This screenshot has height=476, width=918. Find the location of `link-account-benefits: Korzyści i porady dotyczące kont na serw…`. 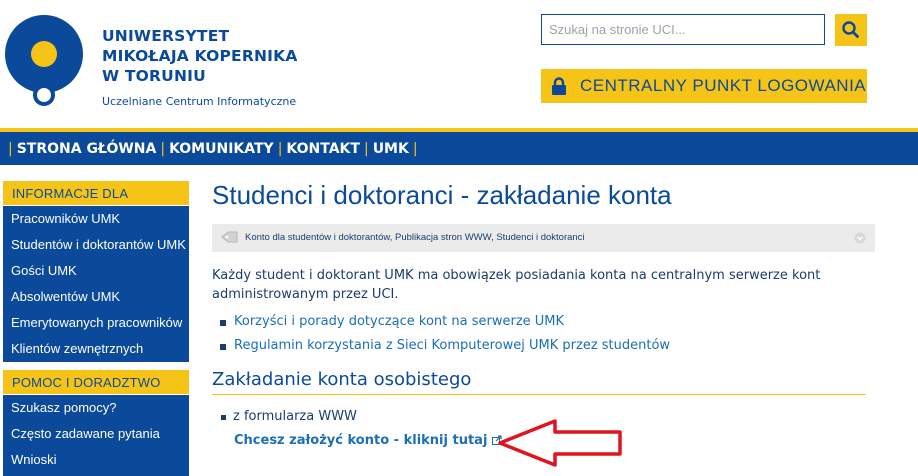

link-account-benefits: Korzyści i porady dotyczące kont na serw… is located at coordinates (399, 321).